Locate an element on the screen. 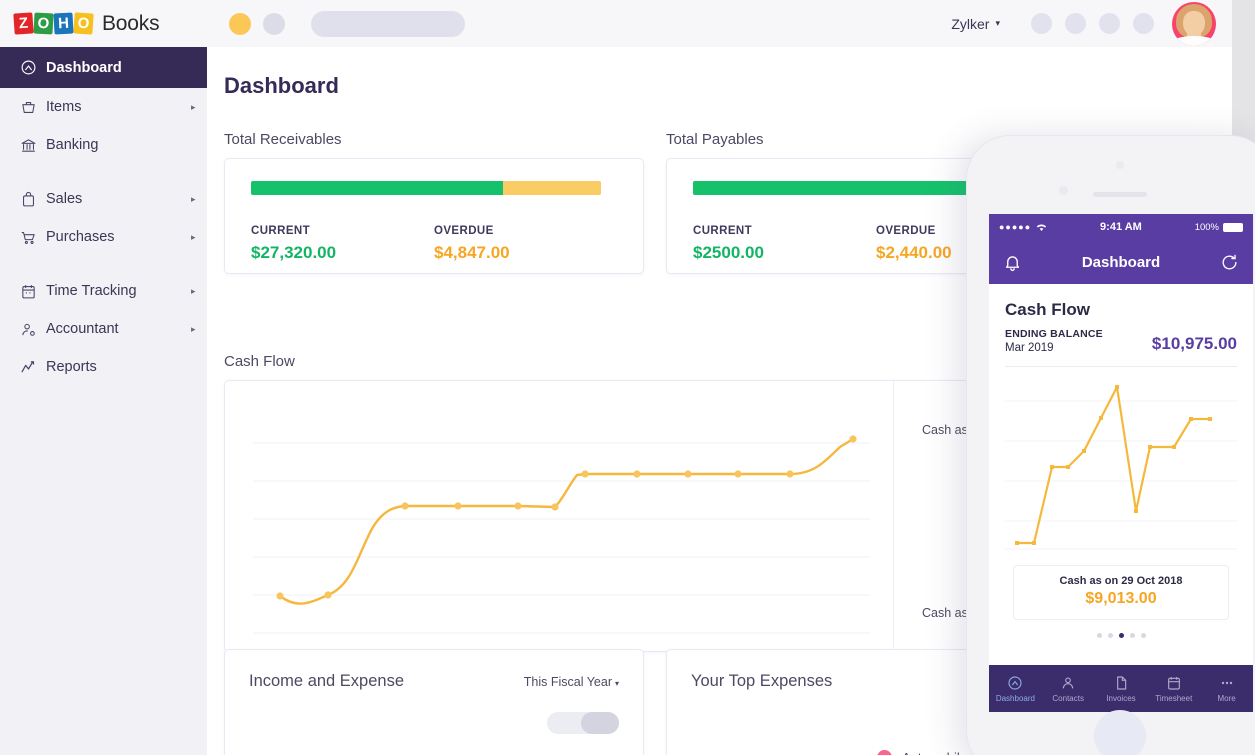 Image resolution: width=1255 pixels, height=755 pixels. document-icon is located at coordinates (1121, 683).